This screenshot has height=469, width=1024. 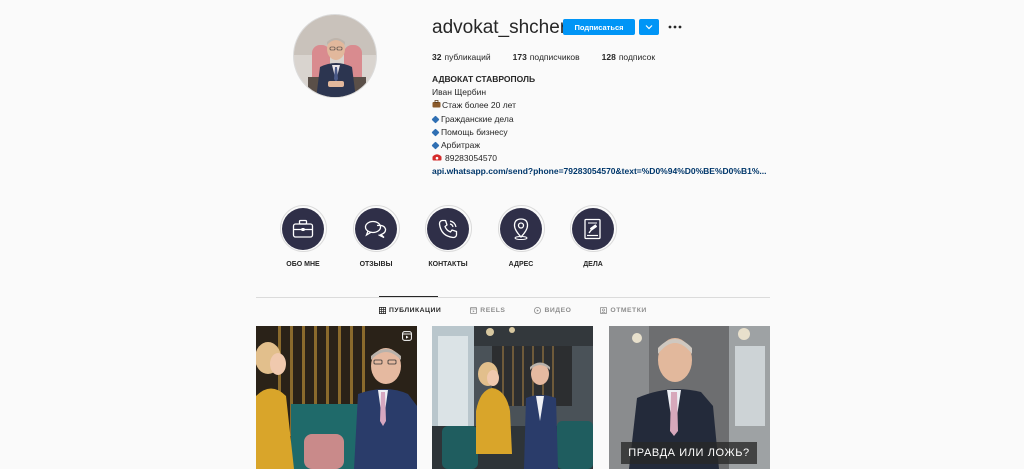 What do you see at coordinates (599, 158) in the screenshot?
I see `bio-phone-line: 89283054570` at bounding box center [599, 158].